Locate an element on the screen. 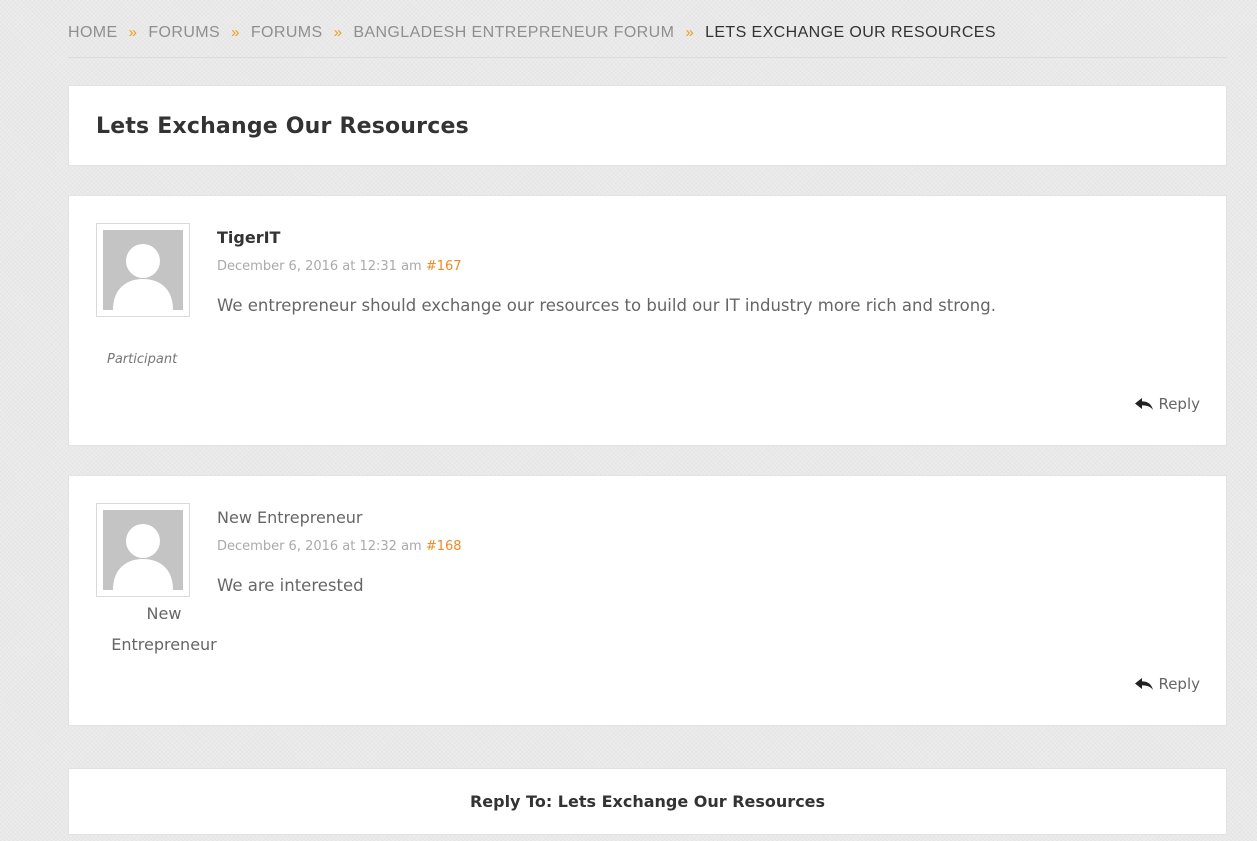 The height and width of the screenshot is (841, 1257). topic-title-card: Lets Exchange Our Resources is located at coordinates (647, 125).